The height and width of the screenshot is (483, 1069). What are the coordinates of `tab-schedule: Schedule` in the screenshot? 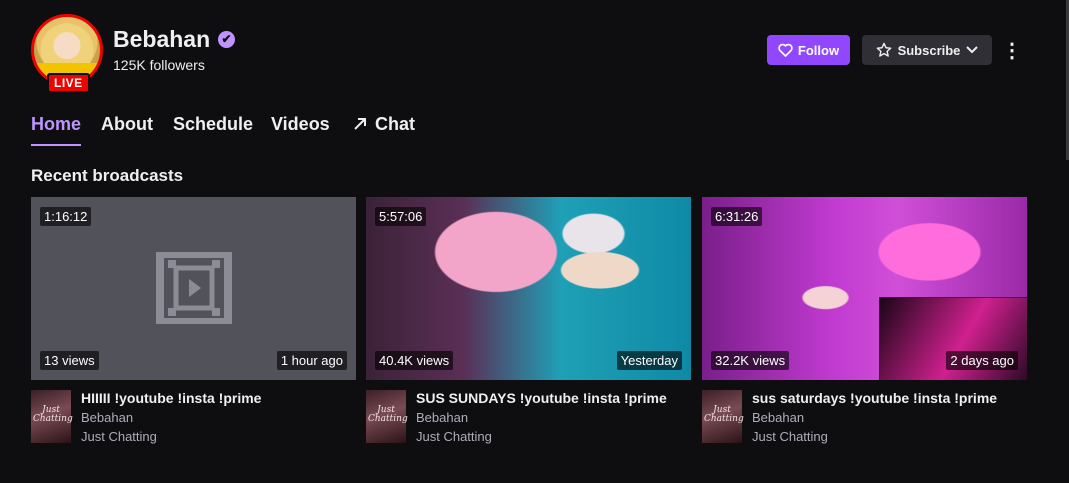 It's located at (213, 124).